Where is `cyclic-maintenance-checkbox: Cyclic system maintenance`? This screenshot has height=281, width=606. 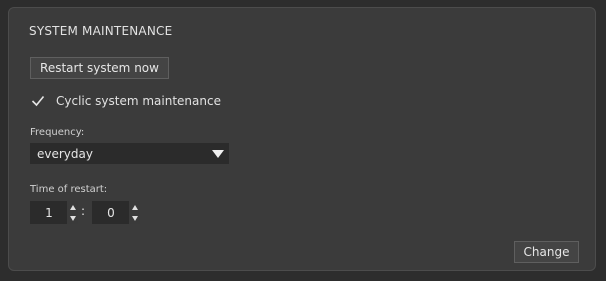
cyclic-maintenance-checkbox: Cyclic system maintenance is located at coordinates (126, 101).